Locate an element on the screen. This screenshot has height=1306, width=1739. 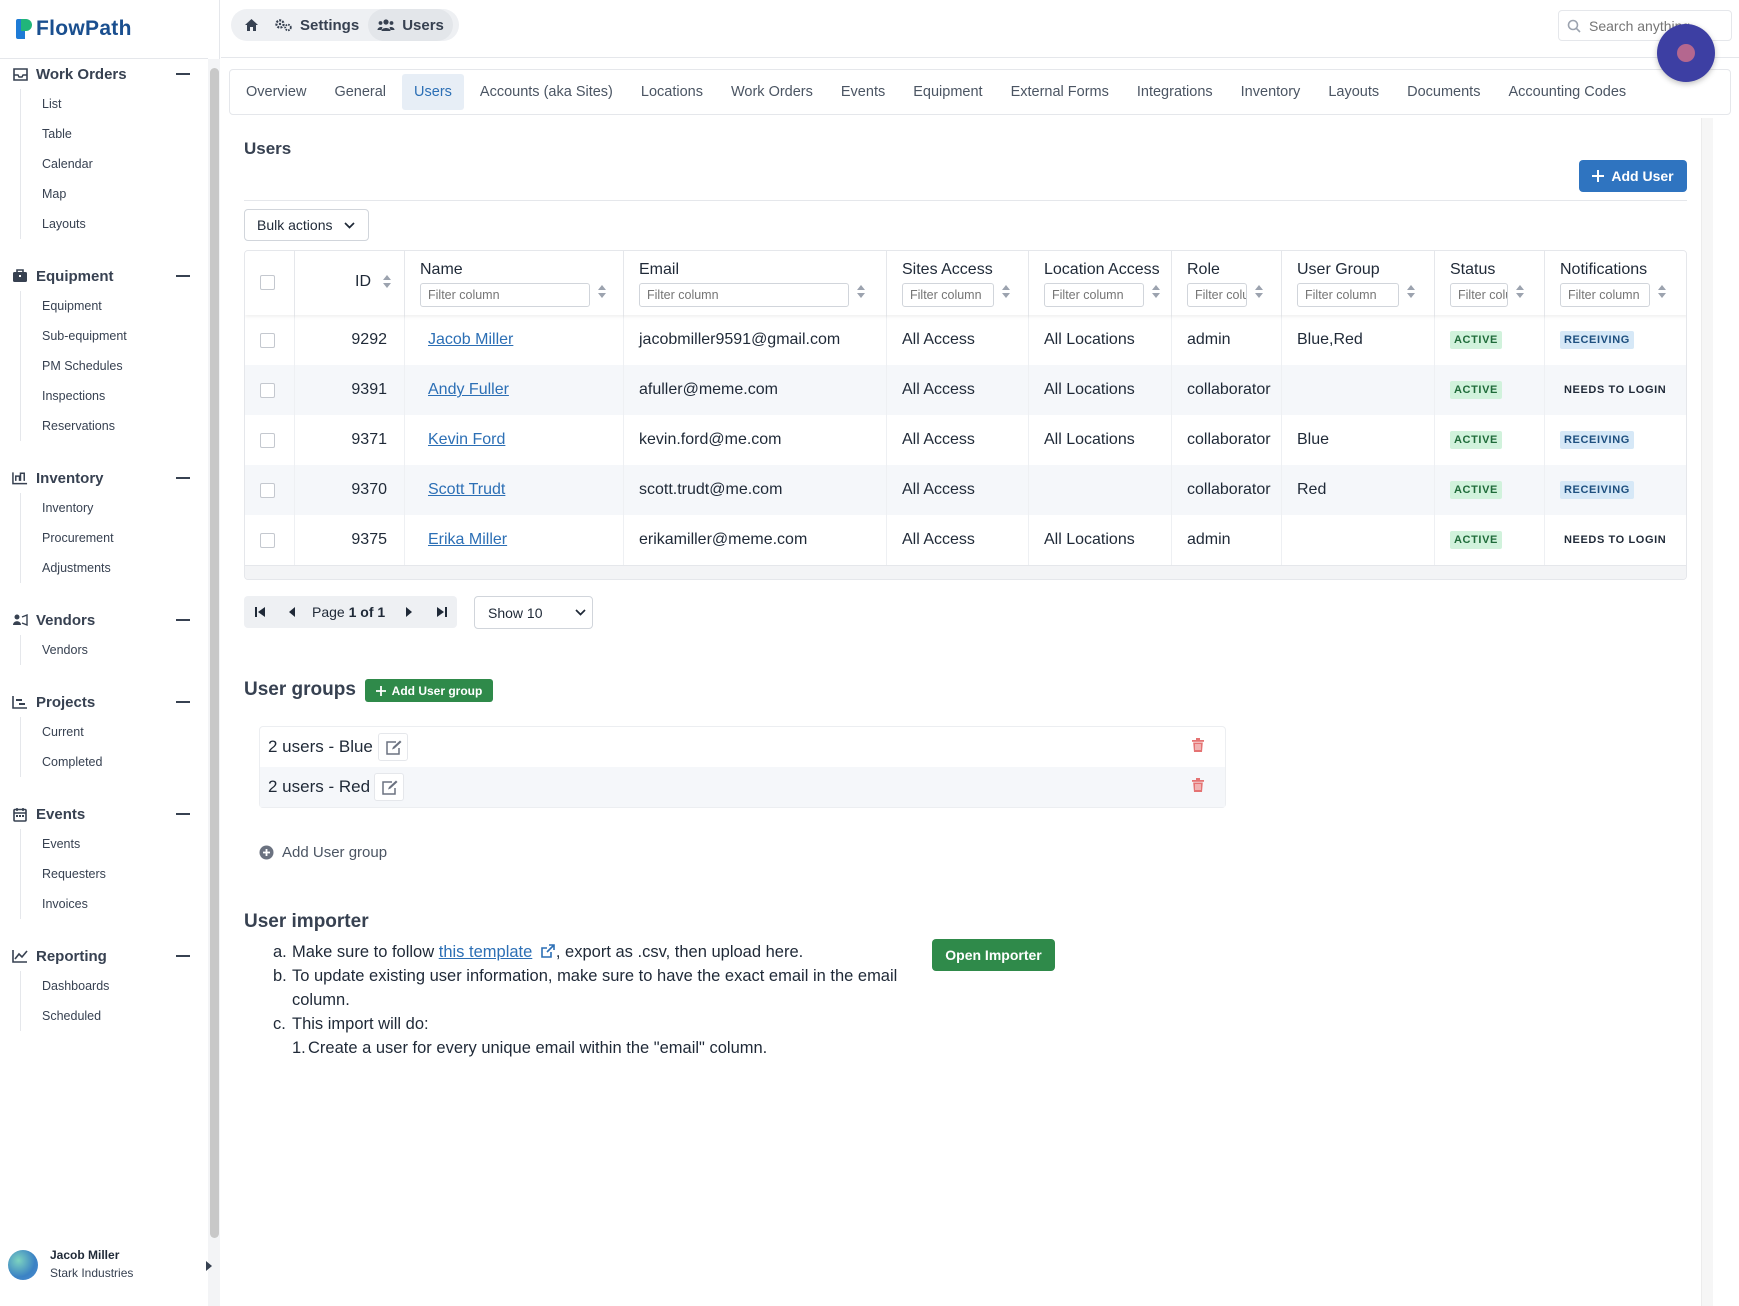
bulk-actions-dropdown: Bulk actions is located at coordinates (306, 225).